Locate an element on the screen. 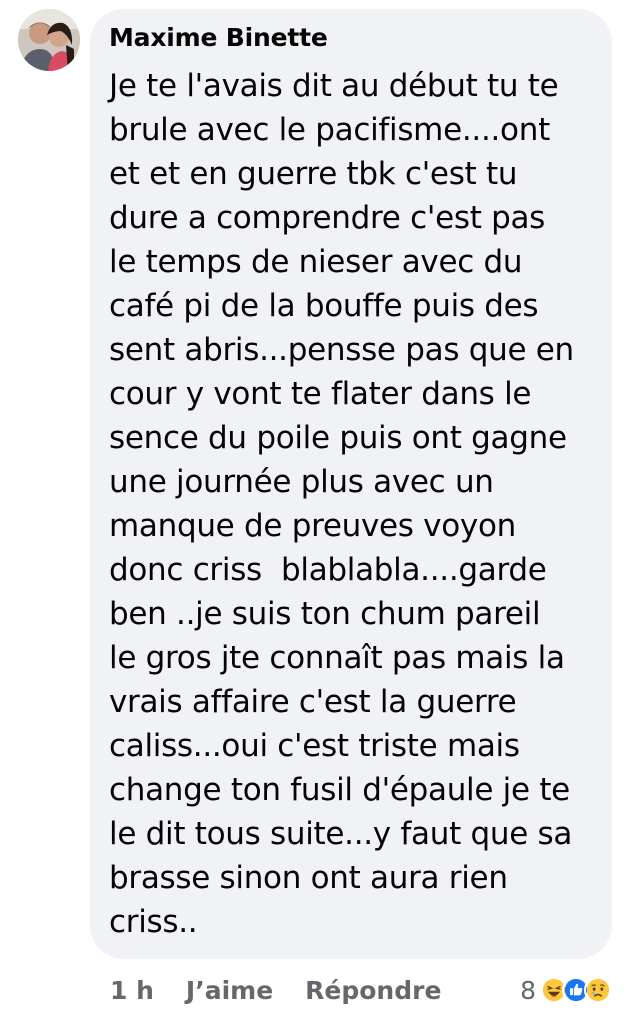 The image size is (632, 1024). reaction-count: 8 is located at coordinates (528, 990).